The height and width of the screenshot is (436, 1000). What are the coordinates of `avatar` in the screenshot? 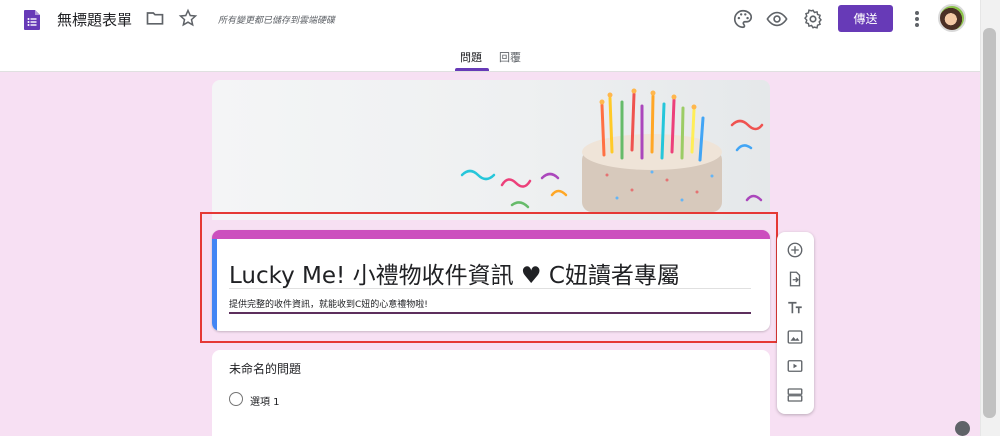 It's located at (952, 18).